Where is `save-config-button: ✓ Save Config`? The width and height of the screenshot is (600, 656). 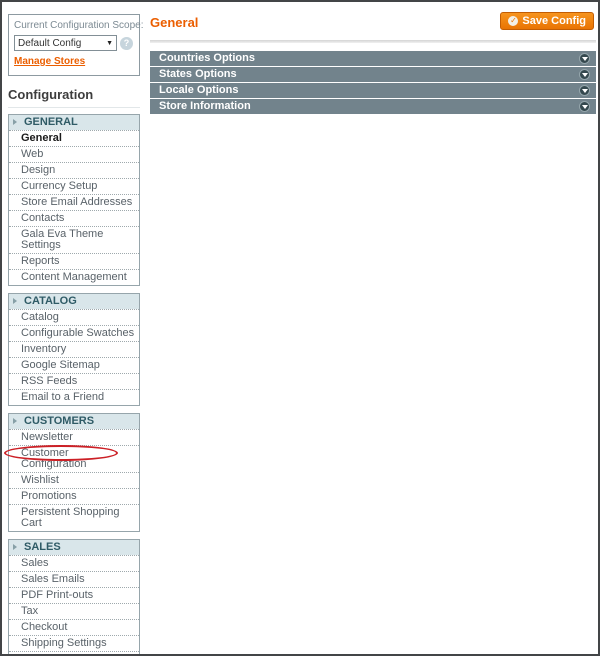
save-config-button: ✓ Save Config is located at coordinates (547, 21).